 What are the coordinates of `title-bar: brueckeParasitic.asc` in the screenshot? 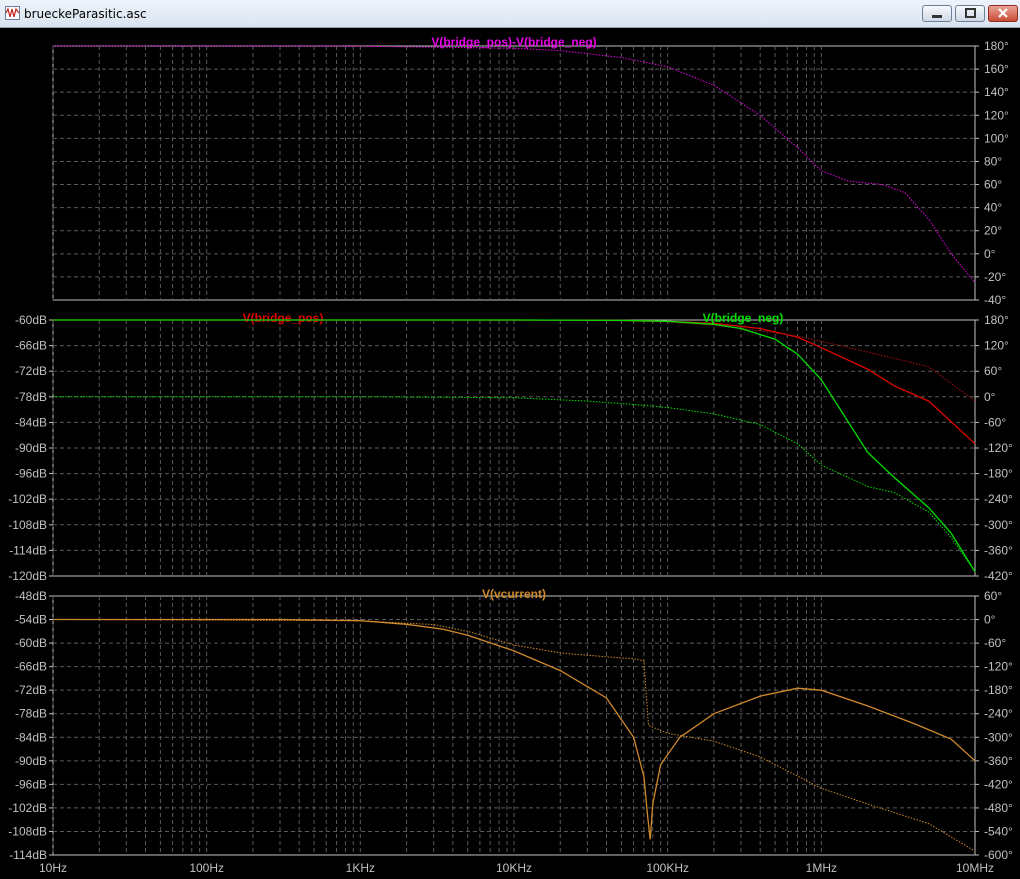 It's located at (510, 14).